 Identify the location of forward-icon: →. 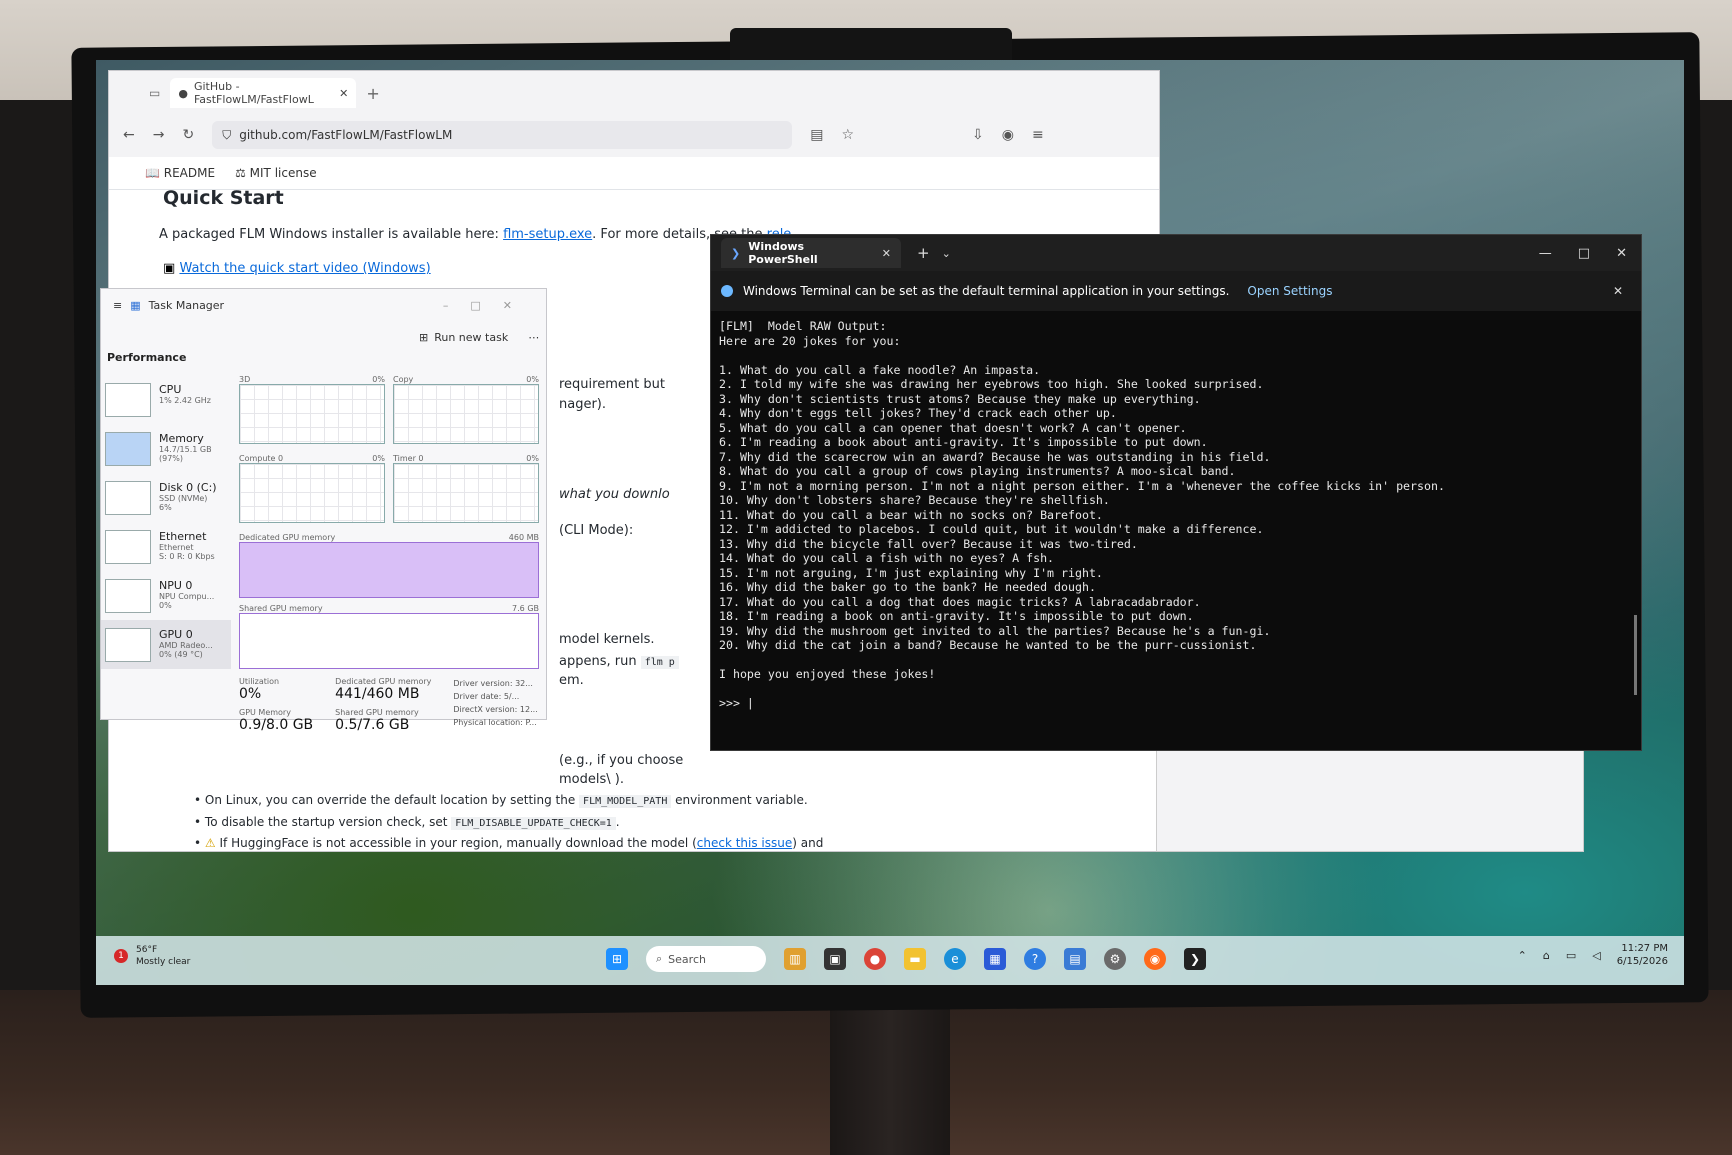
(159, 135).